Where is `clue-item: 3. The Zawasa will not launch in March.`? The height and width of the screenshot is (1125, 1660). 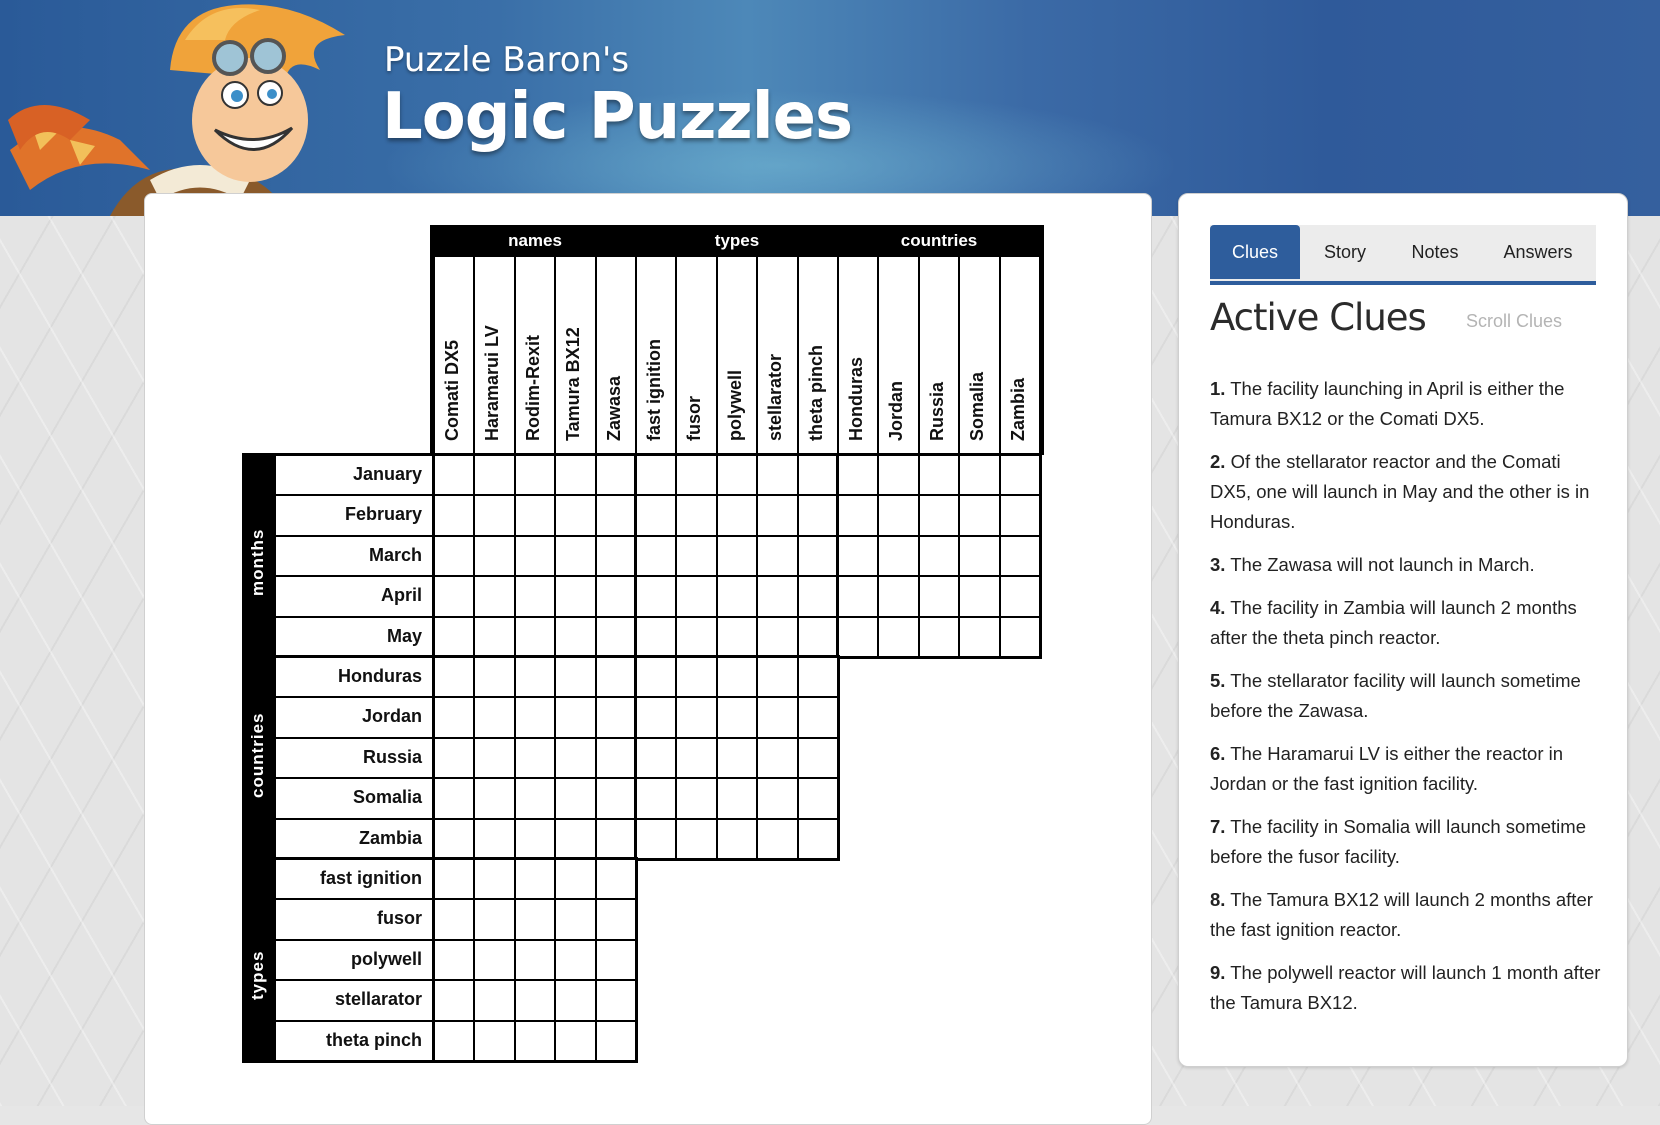 clue-item: 3. The Zawasa will not launch in March. is located at coordinates (1406, 565).